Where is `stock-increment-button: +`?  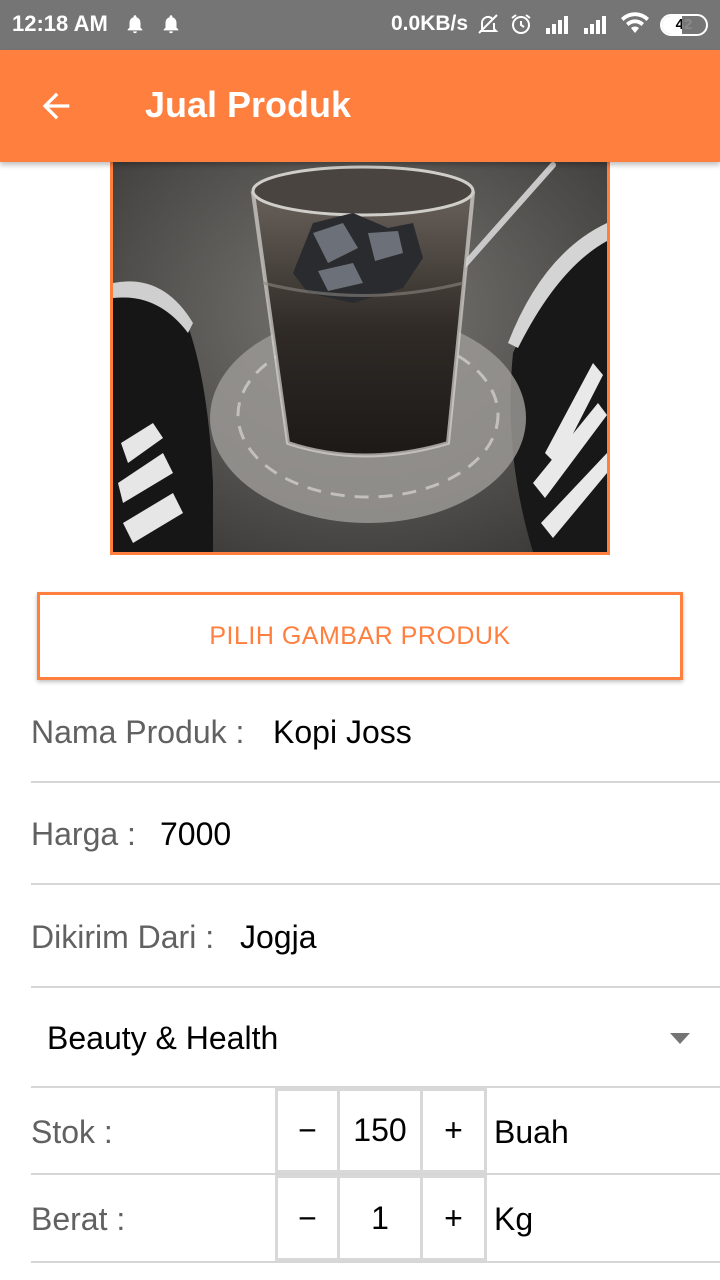
stock-increment-button: + is located at coordinates (453, 1130).